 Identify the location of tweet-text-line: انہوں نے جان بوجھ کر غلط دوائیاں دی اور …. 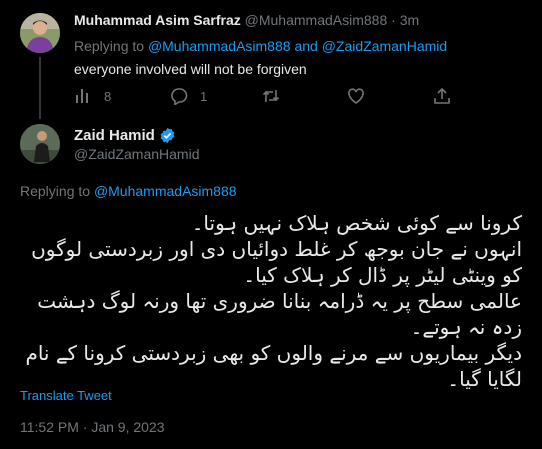
(276, 262).